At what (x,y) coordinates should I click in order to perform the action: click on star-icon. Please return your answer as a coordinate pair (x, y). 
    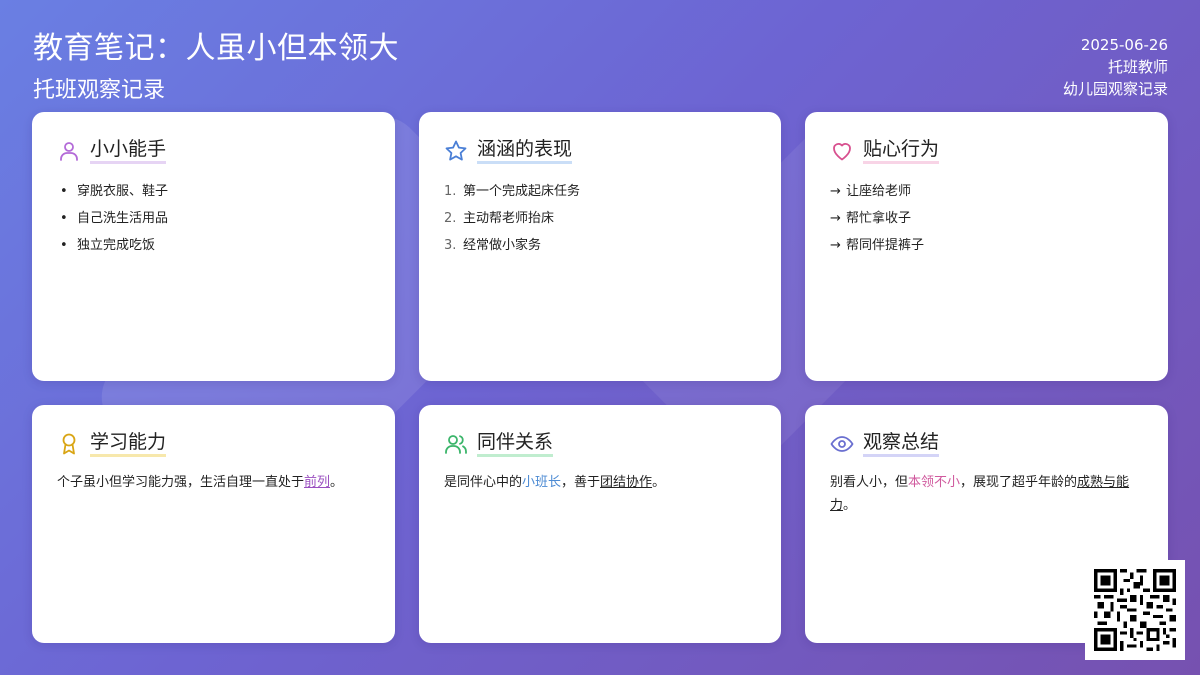
    Looking at the image, I should click on (456, 150).